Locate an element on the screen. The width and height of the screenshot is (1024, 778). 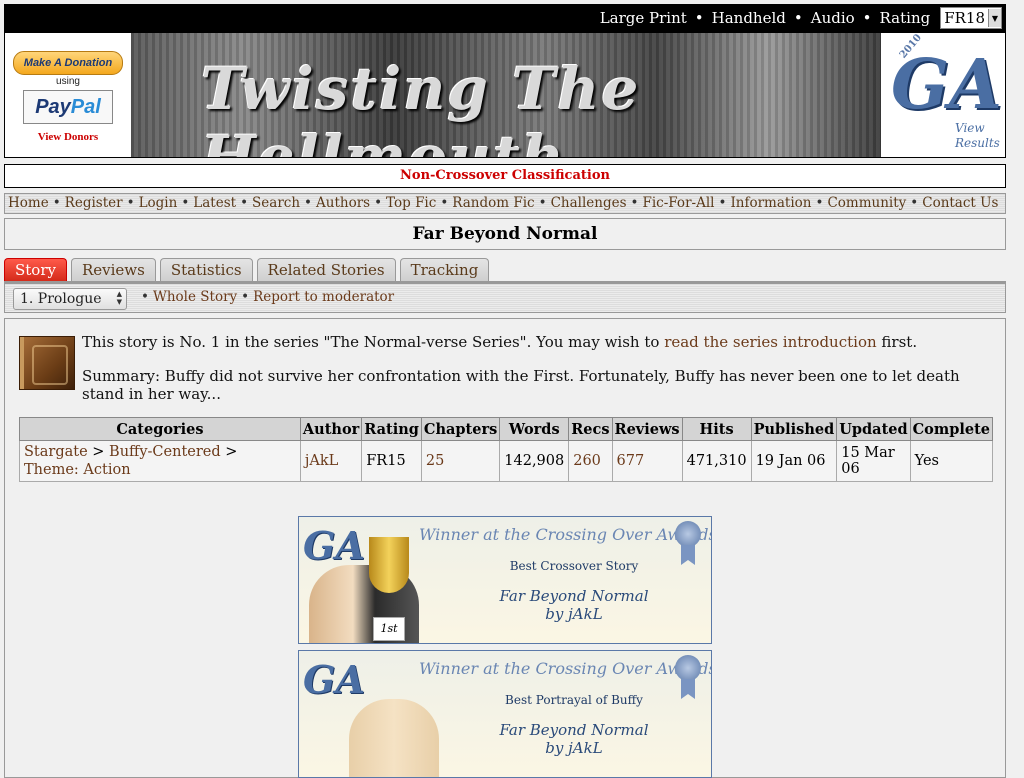
view-results-link: View Results is located at coordinates (977, 136).